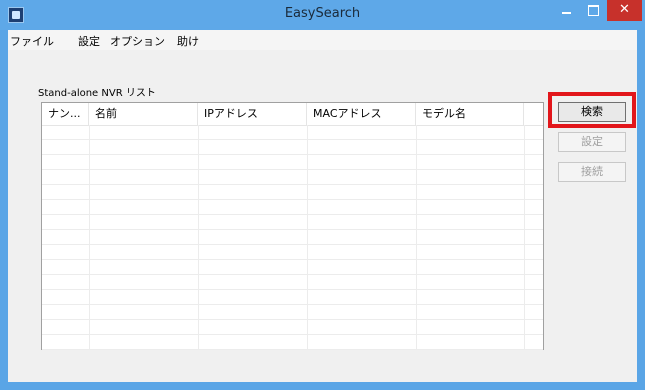 The height and width of the screenshot is (390, 645). I want to click on list-caption: Stand-alone NVR リスト, so click(97, 93).